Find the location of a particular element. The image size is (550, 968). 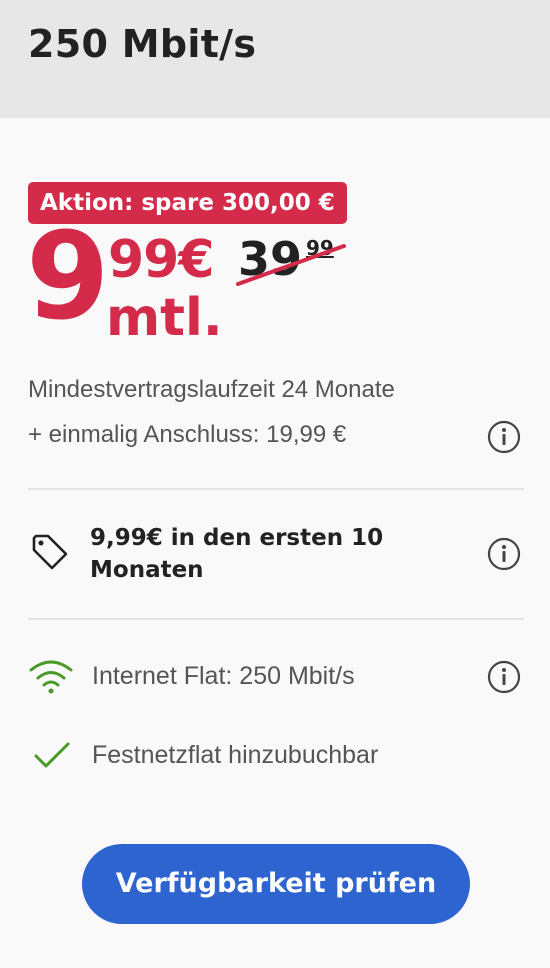

feature-landline: Festnetzflat hinzubuchbar is located at coordinates (235, 755).